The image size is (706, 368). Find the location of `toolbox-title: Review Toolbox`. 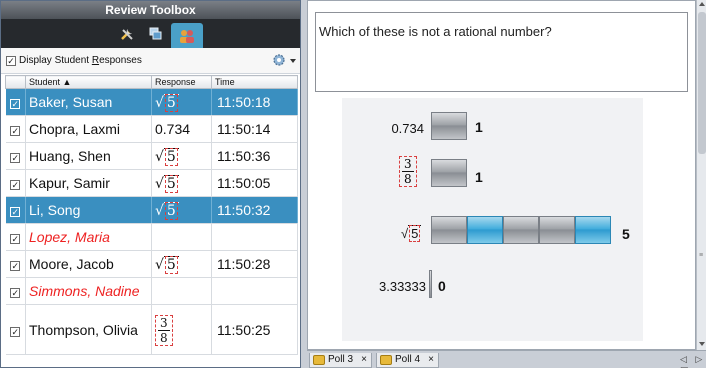

toolbox-title: Review Toolbox is located at coordinates (150, 10).